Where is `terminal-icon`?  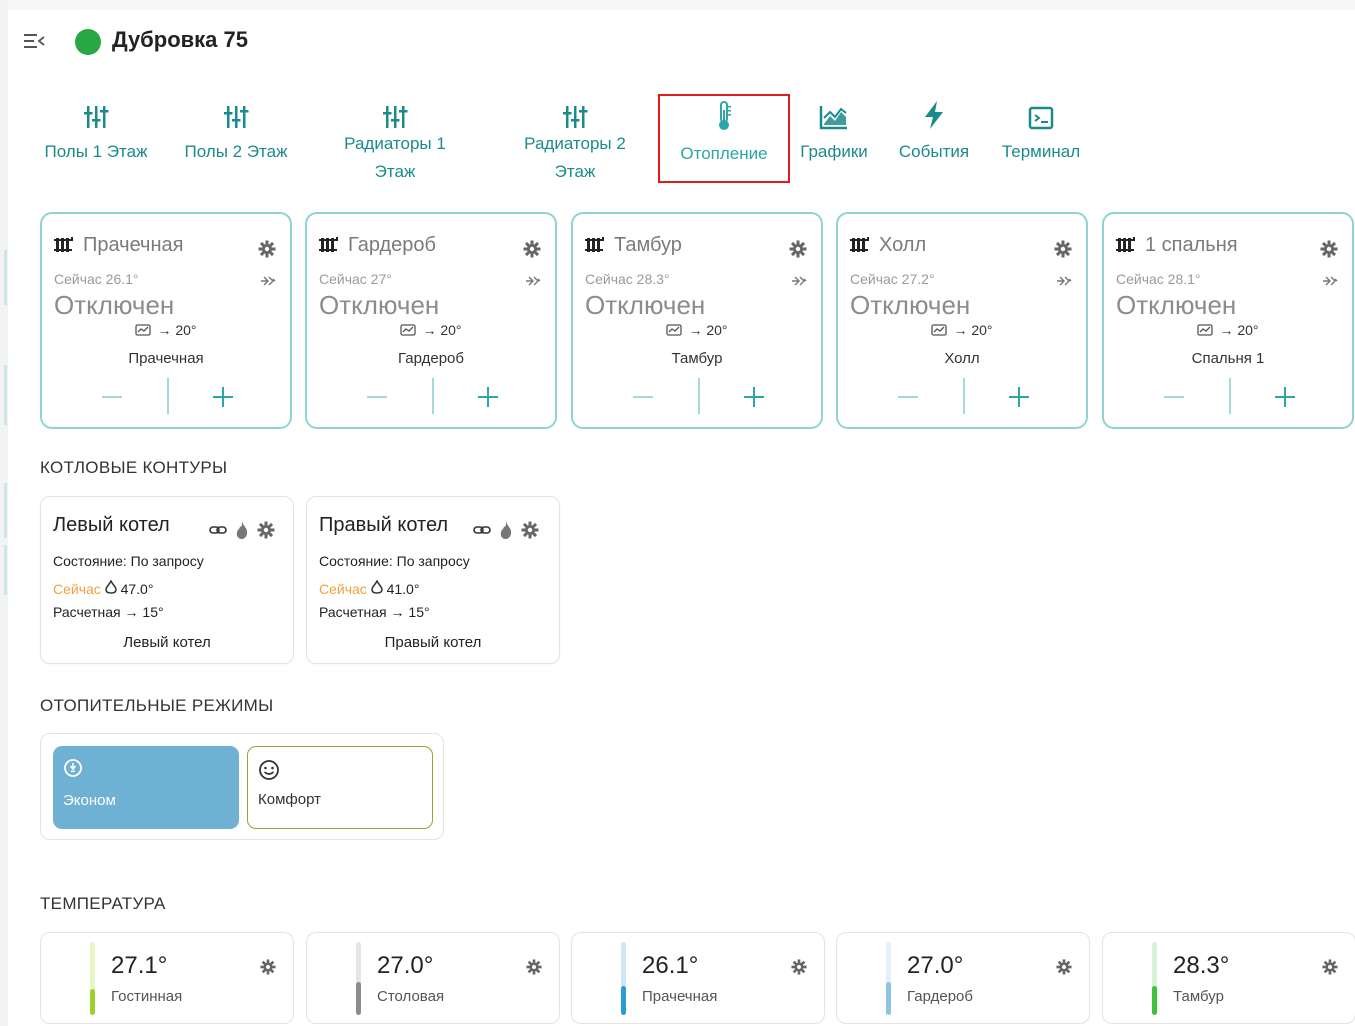 terminal-icon is located at coordinates (1041, 115).